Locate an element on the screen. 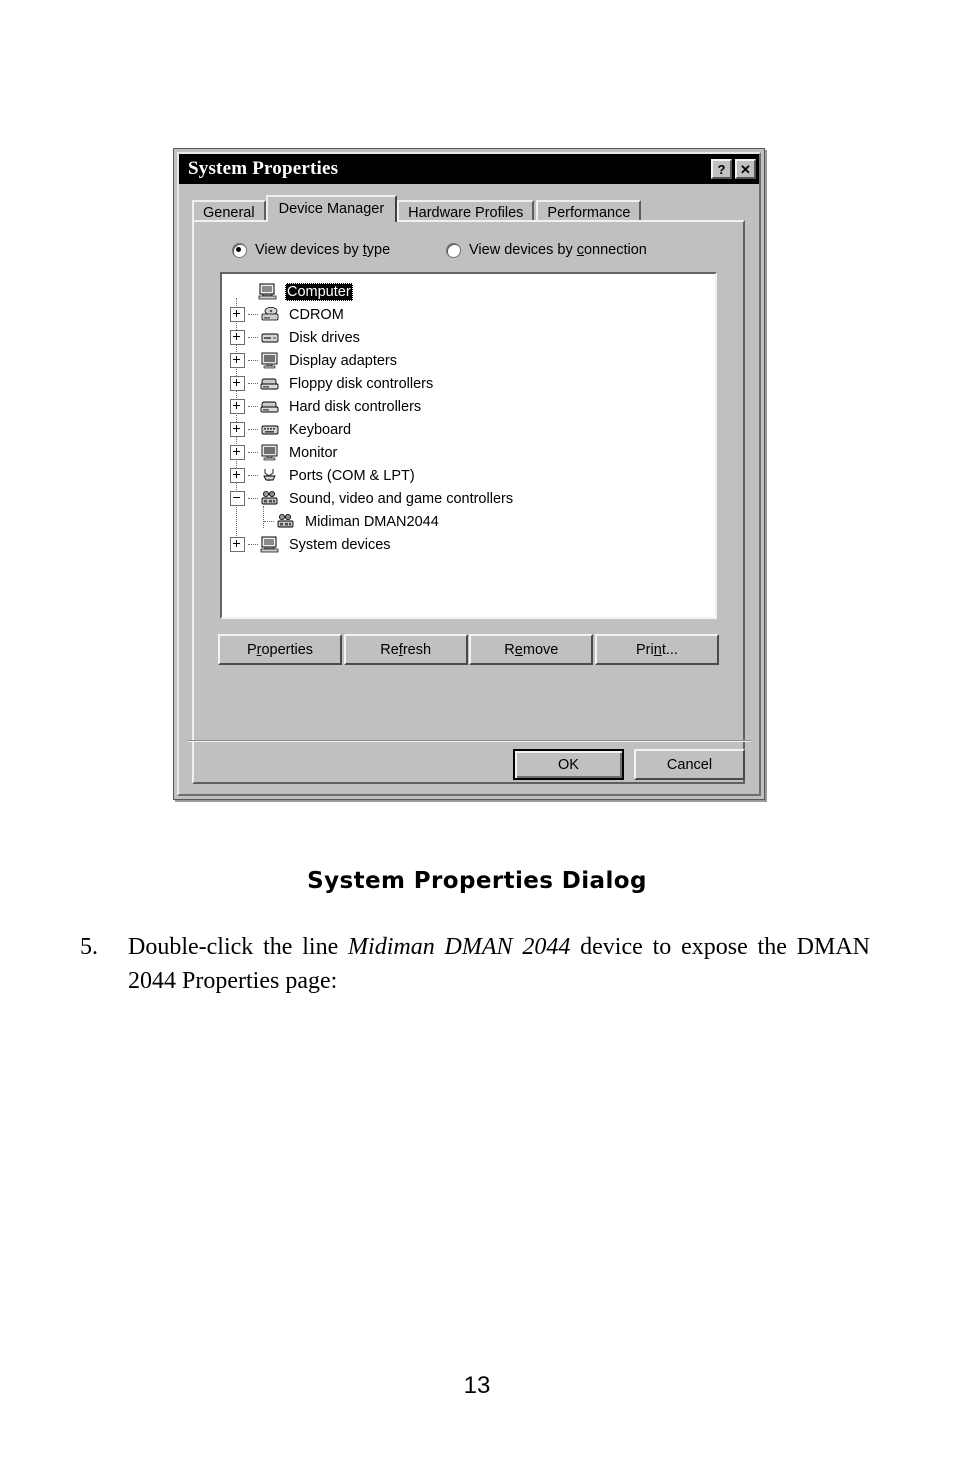  radio-label-connection: View devices by connection is located at coordinates (558, 250).